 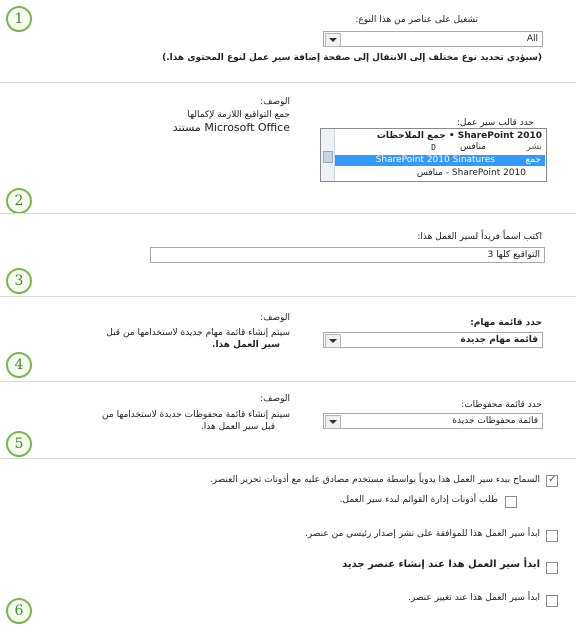 I want to click on task-desc-line2: سير العمل هذا., so click(x=246, y=345).